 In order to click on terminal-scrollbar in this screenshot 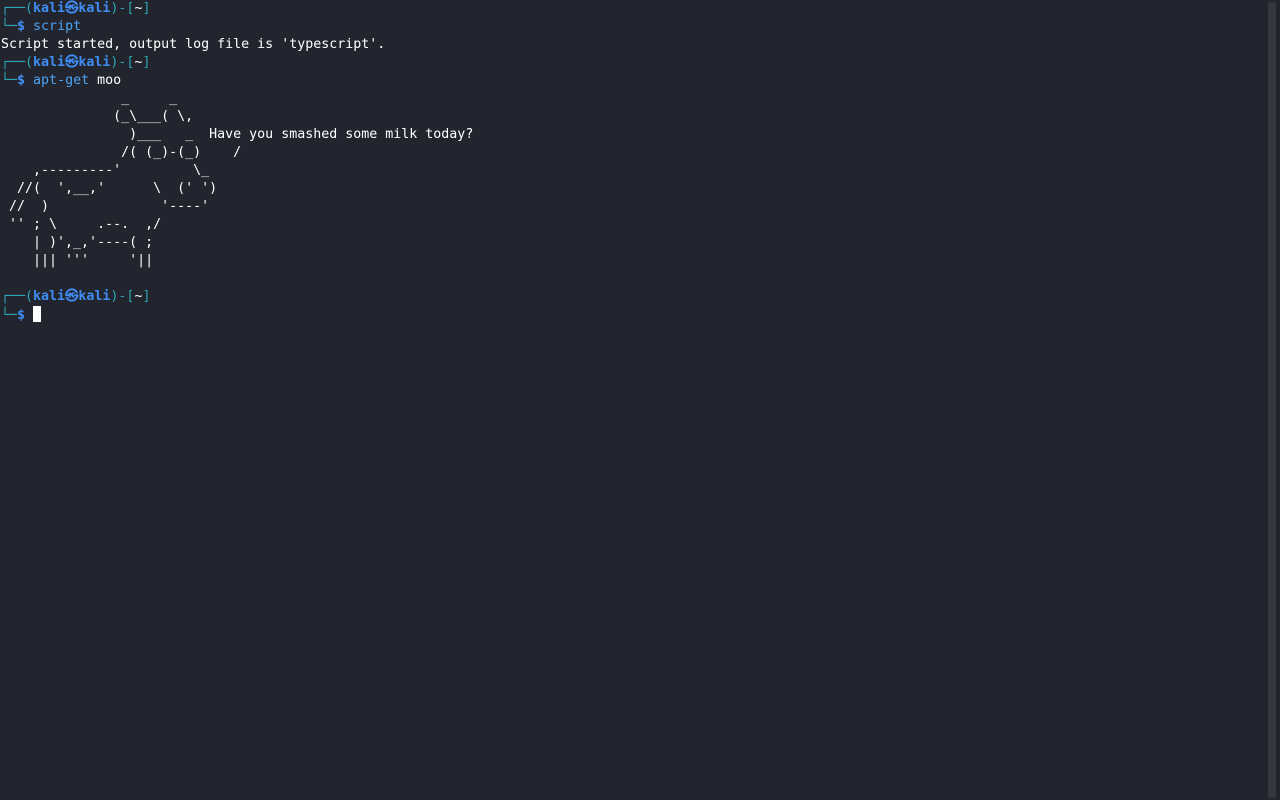, I will do `click(1273, 400)`.